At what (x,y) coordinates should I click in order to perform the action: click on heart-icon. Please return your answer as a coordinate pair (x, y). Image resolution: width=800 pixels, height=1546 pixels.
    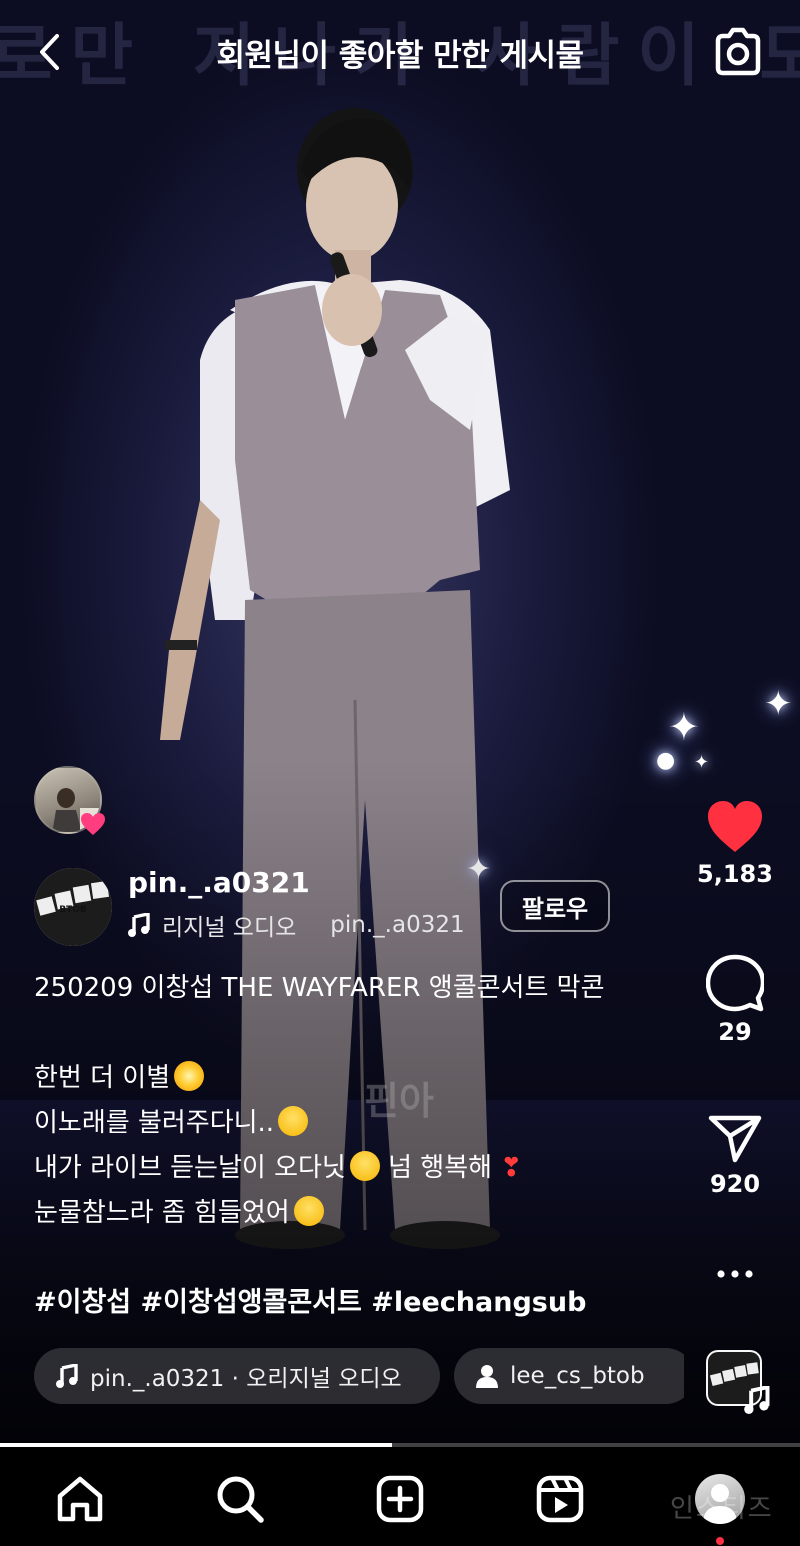
    Looking at the image, I should click on (735, 827).